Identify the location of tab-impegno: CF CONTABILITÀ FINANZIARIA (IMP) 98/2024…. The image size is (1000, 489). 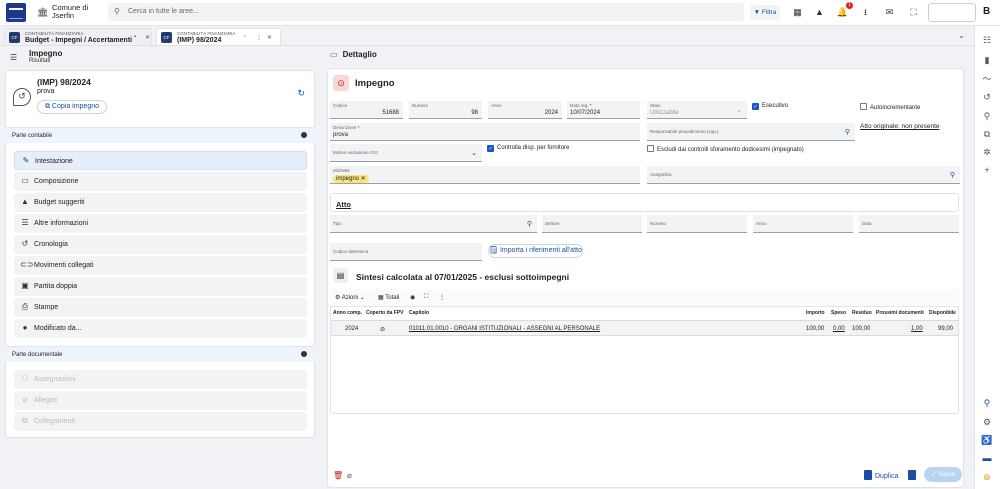
(218, 37).